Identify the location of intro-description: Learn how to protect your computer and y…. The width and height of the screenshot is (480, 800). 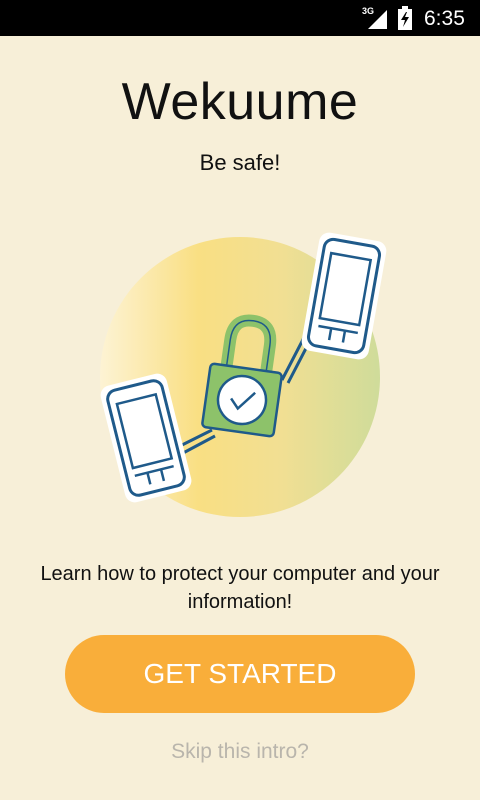
(240, 588).